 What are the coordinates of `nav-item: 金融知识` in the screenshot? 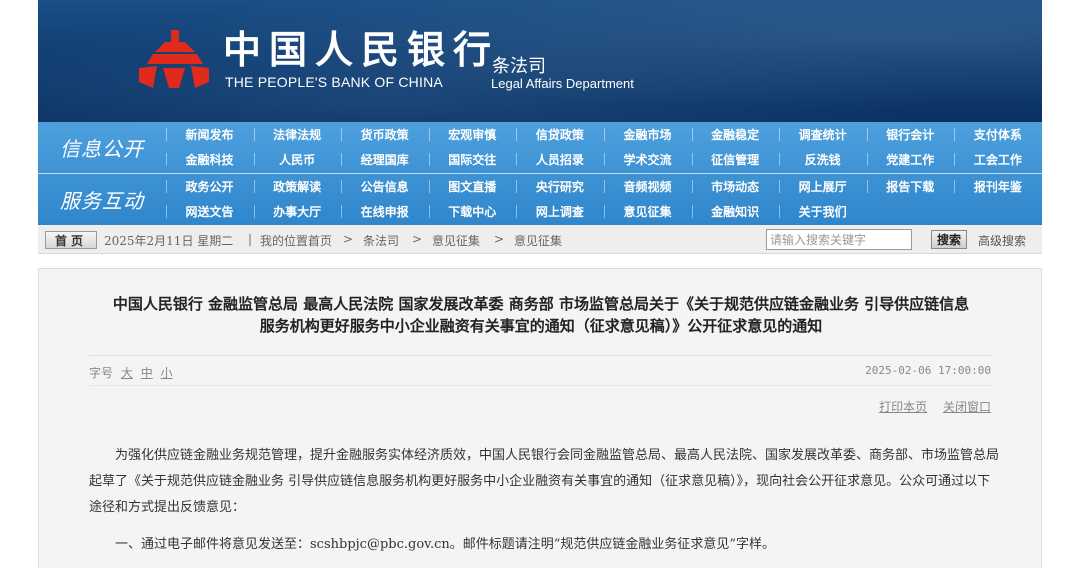 It's located at (735, 211).